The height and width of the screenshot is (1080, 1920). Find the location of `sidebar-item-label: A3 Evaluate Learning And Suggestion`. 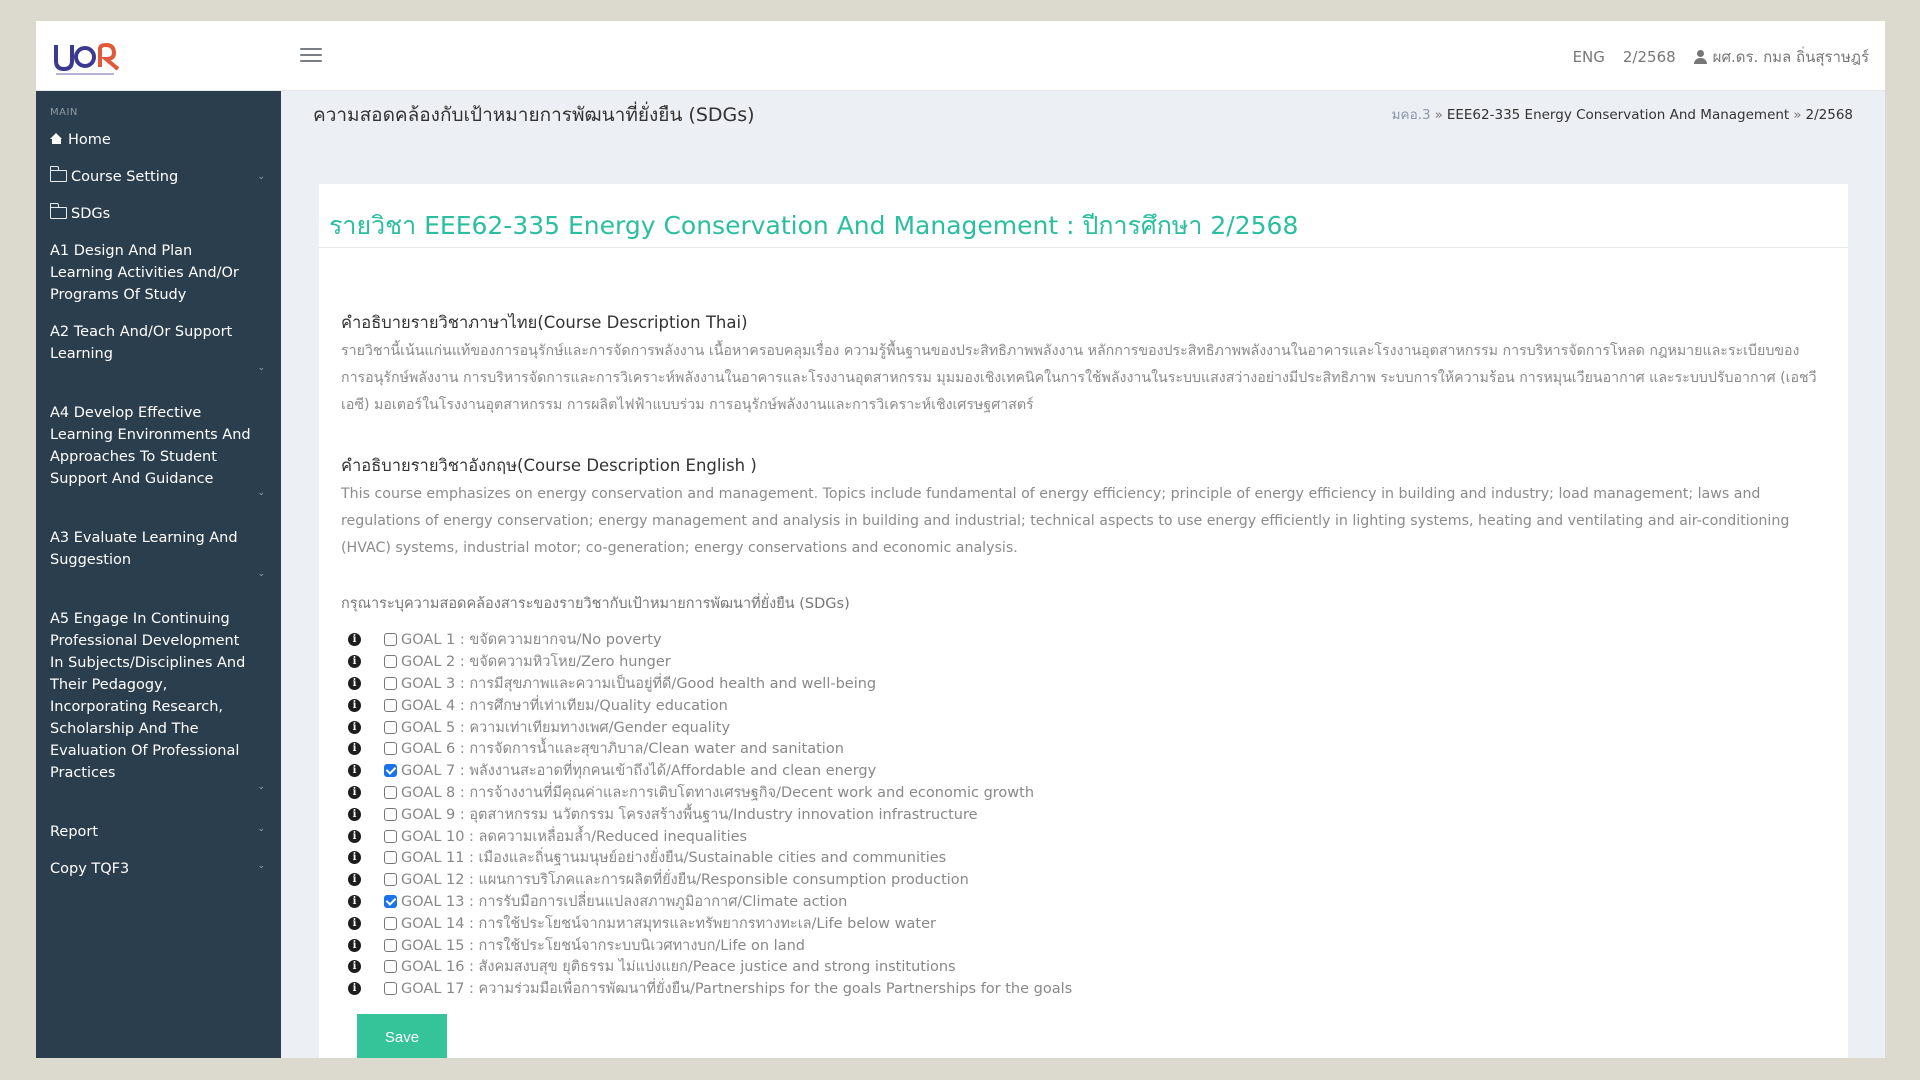

sidebar-item-label: A3 Evaluate Learning And Suggestion is located at coordinates (144, 549).